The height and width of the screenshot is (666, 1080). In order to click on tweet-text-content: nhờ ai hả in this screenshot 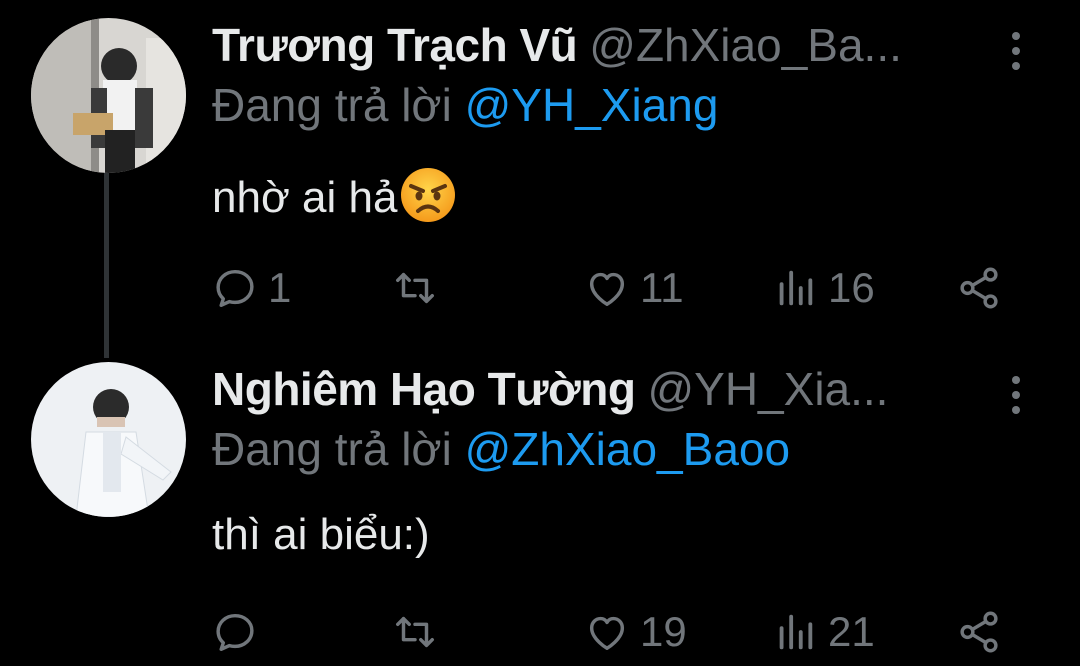, I will do `click(305, 197)`.